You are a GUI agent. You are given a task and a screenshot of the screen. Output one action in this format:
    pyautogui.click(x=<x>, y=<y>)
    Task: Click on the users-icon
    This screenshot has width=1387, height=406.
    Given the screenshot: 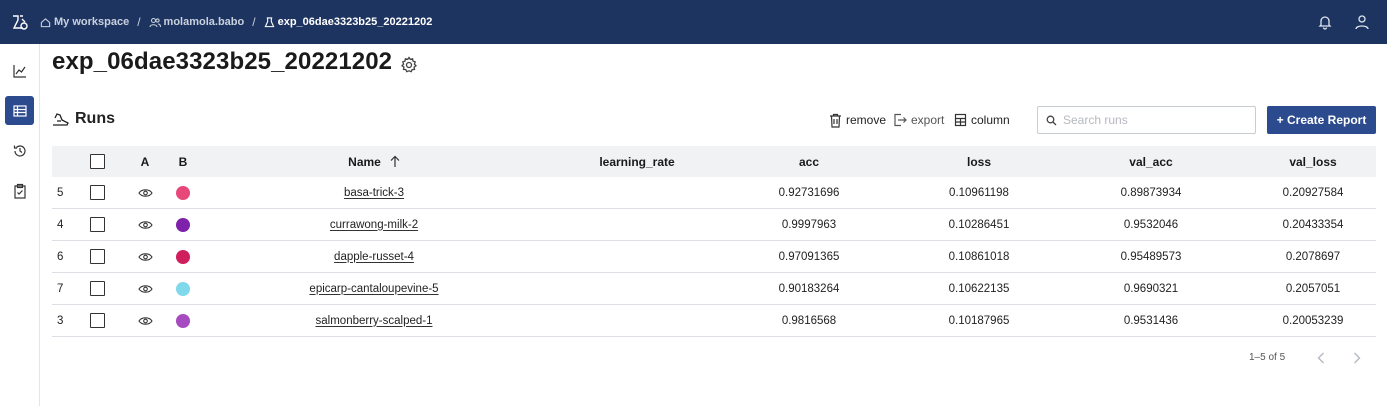 What is the action you would take?
    pyautogui.click(x=154, y=22)
    